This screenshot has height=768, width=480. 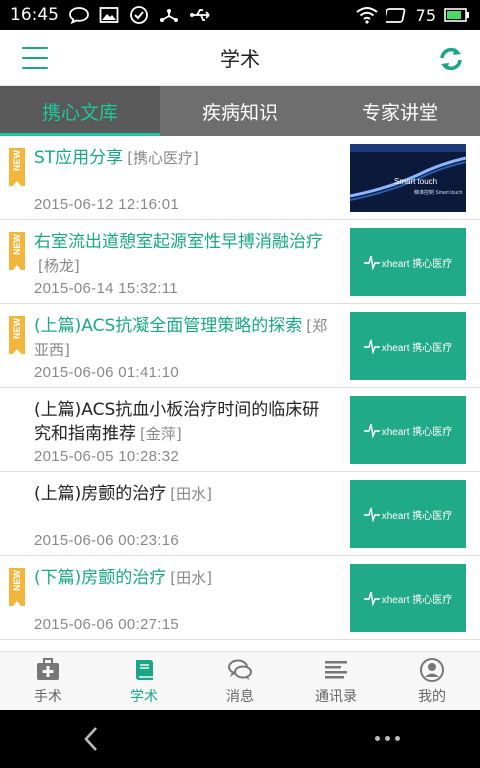 What do you see at coordinates (367, 15) in the screenshot?
I see `wifi-icon` at bounding box center [367, 15].